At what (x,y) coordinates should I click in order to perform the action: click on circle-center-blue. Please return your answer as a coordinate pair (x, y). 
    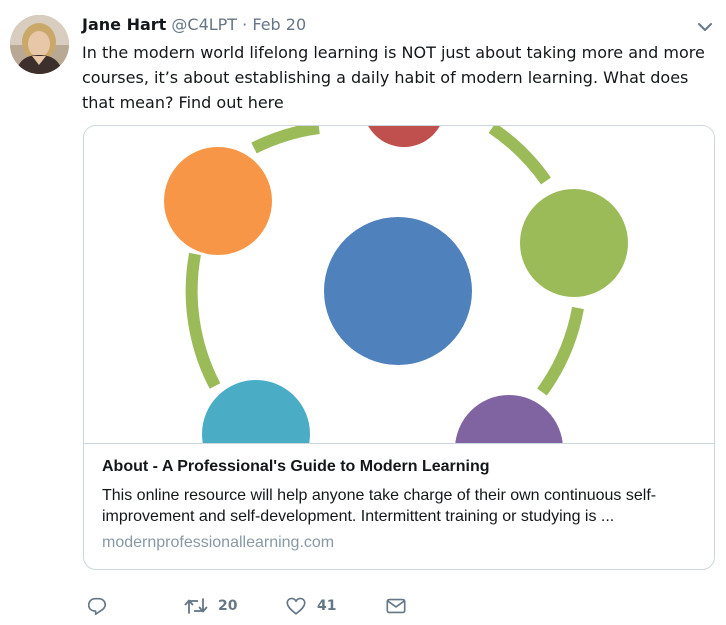
    Looking at the image, I should click on (398, 291).